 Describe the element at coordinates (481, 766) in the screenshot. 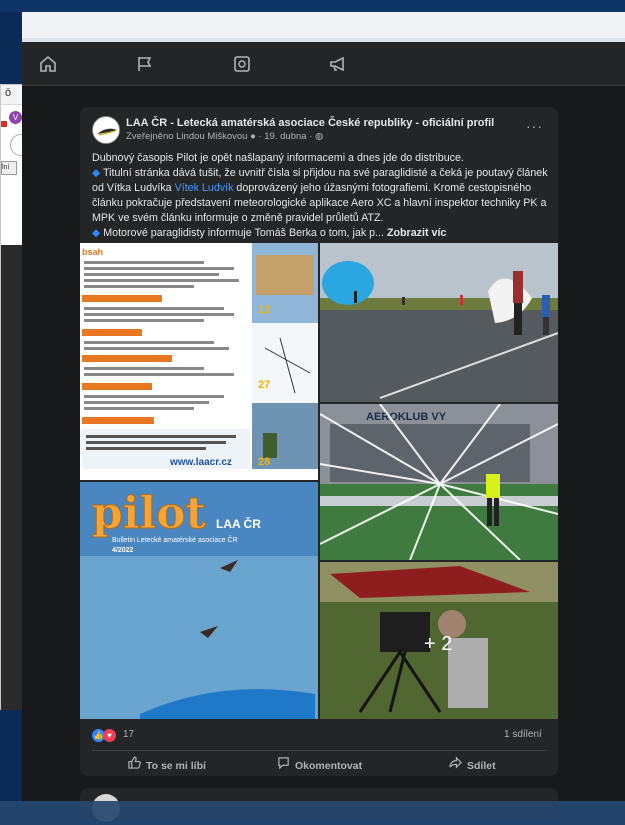

I see `share-button-label: Sdílet` at that location.